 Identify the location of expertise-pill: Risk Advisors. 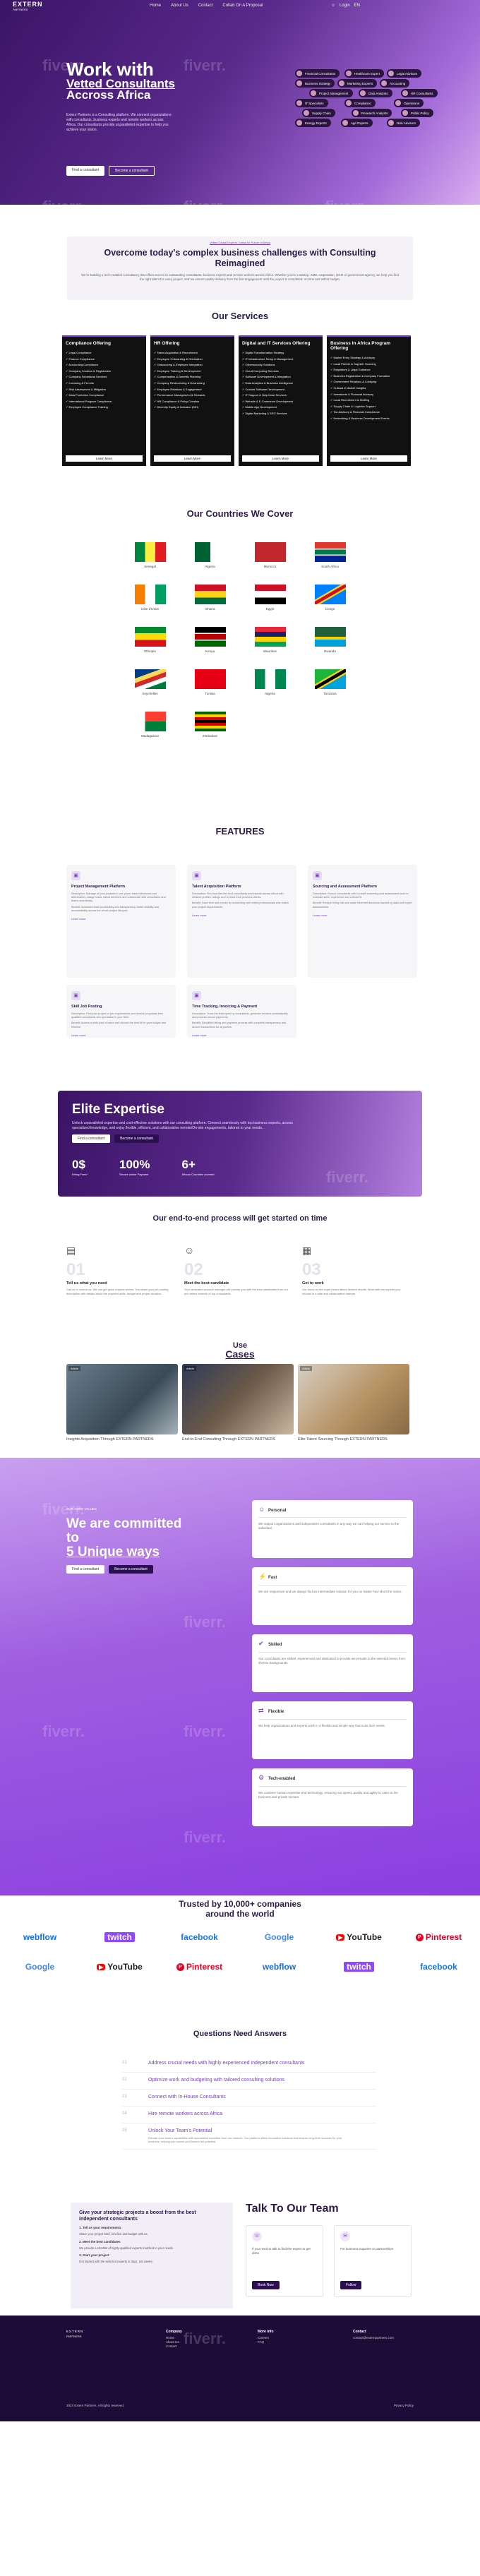
(404, 123).